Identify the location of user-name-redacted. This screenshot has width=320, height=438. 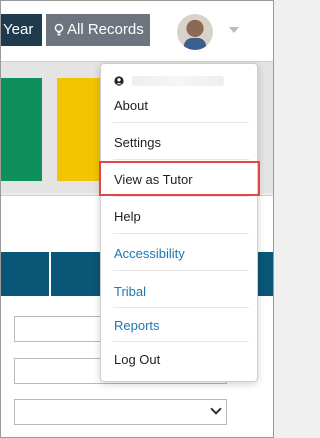
(178, 81).